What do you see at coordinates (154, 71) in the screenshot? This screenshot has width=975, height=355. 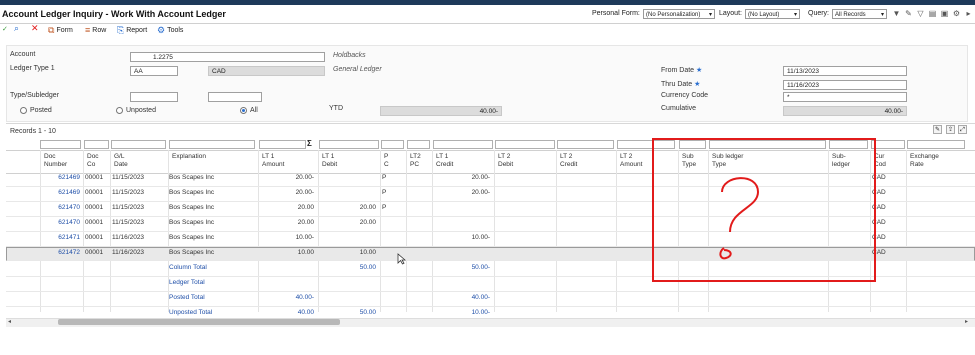 I see `ledger-type-field: AA` at bounding box center [154, 71].